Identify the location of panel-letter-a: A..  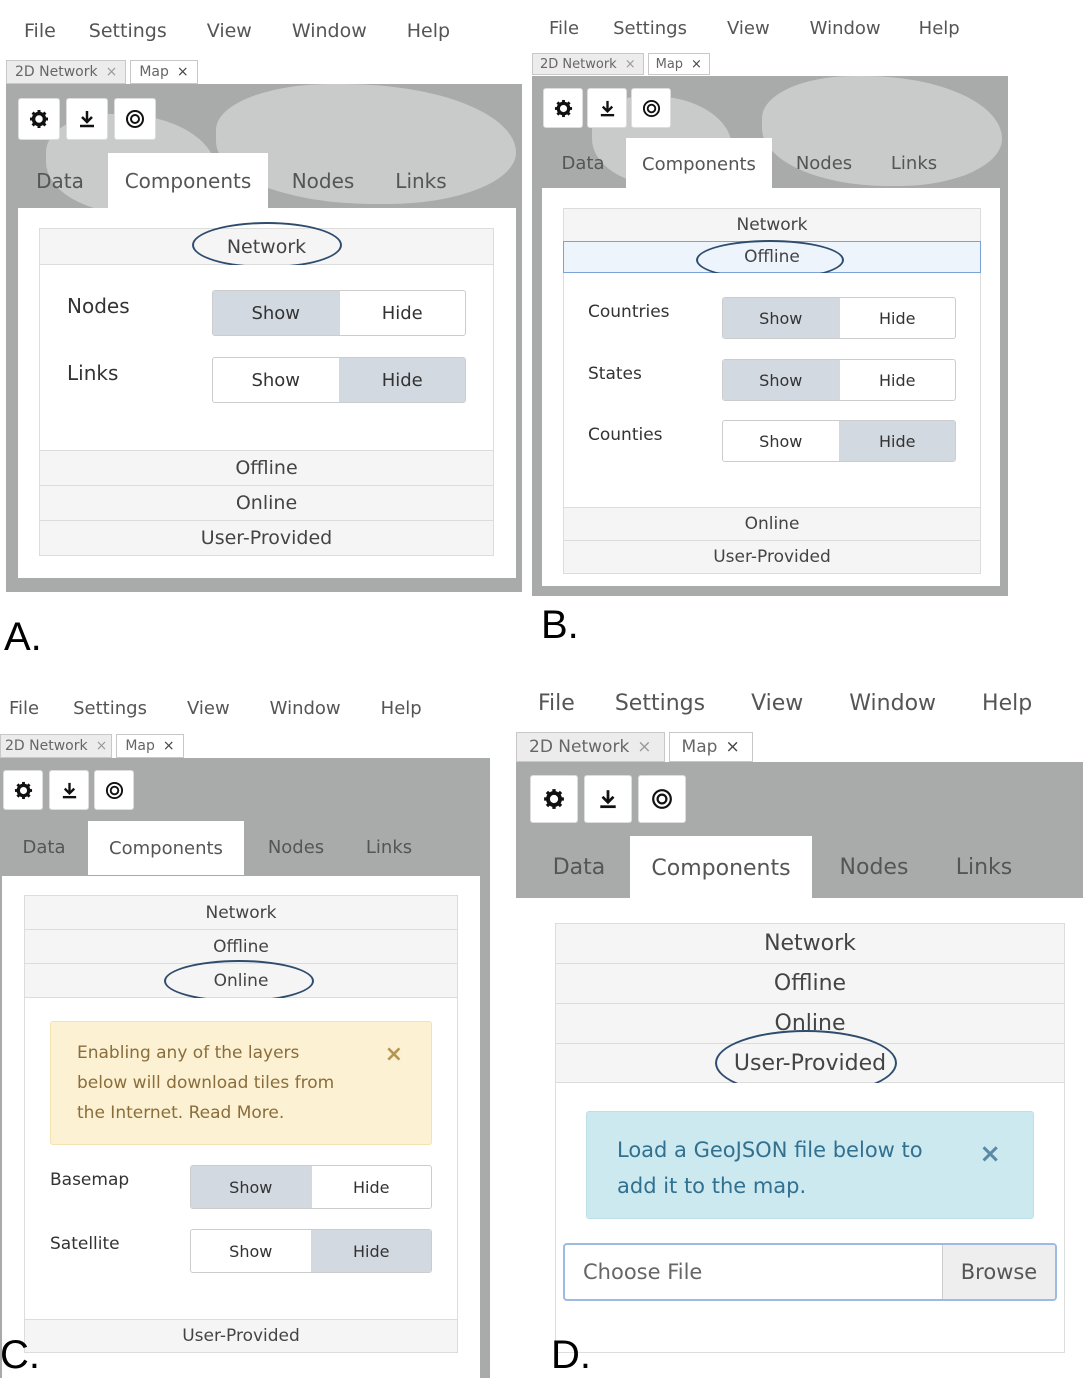
(23, 637).